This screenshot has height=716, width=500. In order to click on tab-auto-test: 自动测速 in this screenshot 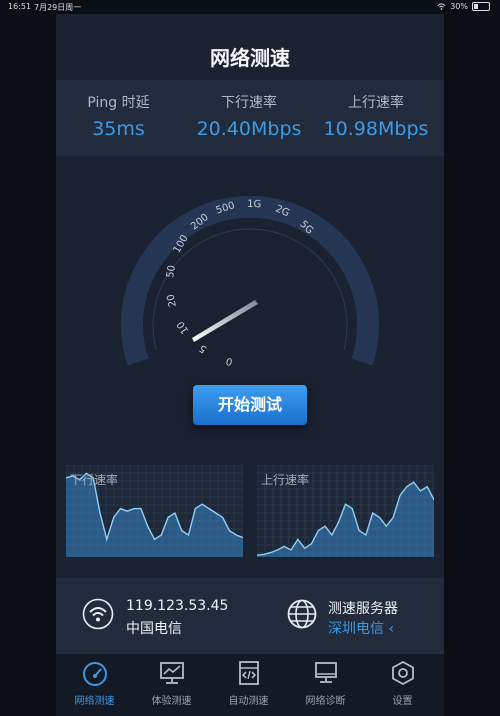, I will do `click(248, 685)`.